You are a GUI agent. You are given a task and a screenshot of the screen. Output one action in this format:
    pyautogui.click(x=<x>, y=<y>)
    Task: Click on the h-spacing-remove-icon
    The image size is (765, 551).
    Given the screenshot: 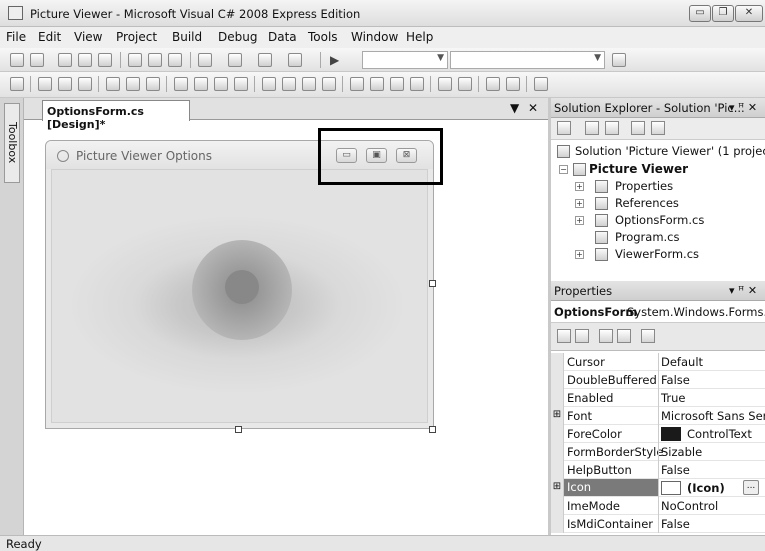 What is the action you would take?
    pyautogui.click(x=329, y=84)
    